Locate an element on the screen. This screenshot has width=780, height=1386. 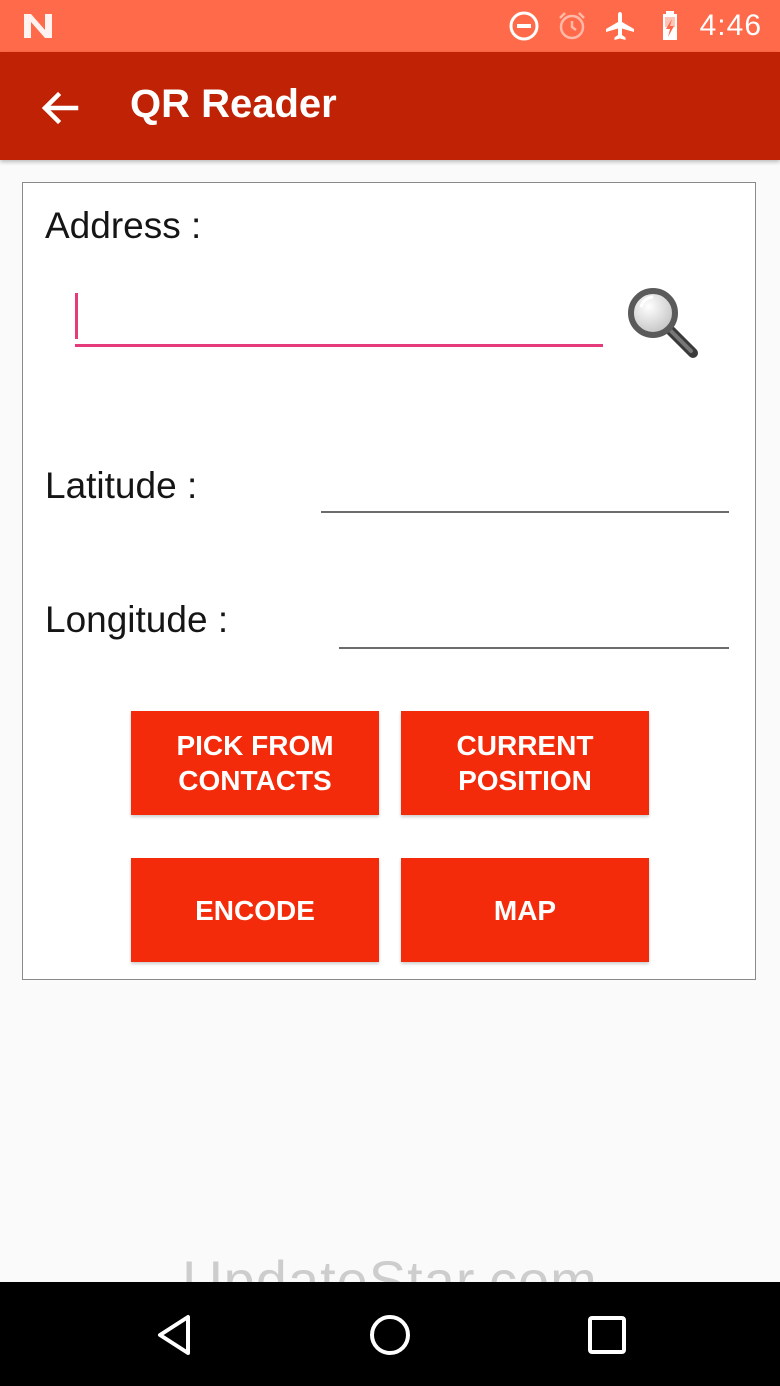
longitude-input is located at coordinates (534, 626).